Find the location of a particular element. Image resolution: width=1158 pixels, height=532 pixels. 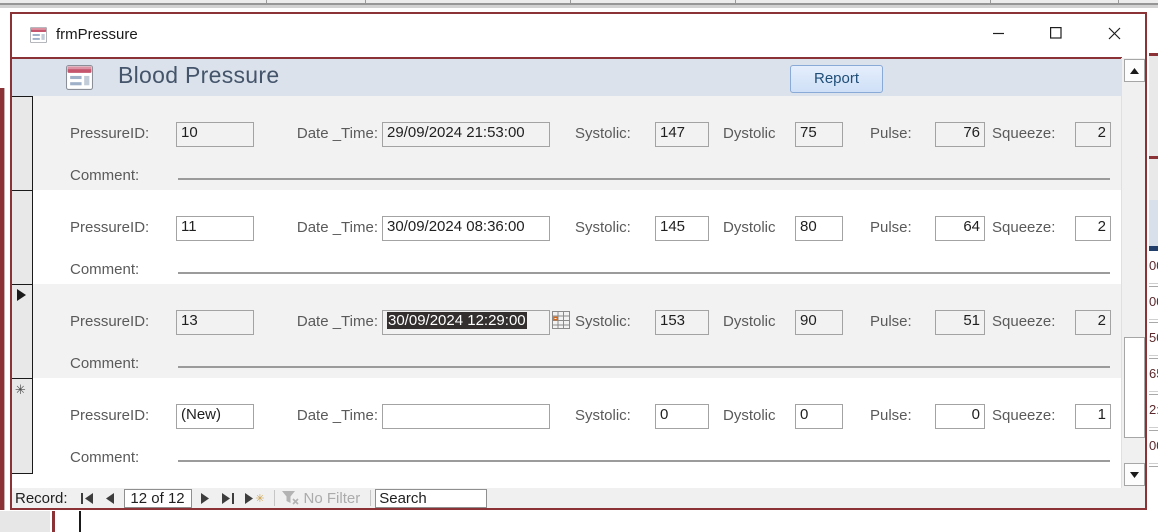

new-record-asterisk-icon: ✳ is located at coordinates (20, 389).